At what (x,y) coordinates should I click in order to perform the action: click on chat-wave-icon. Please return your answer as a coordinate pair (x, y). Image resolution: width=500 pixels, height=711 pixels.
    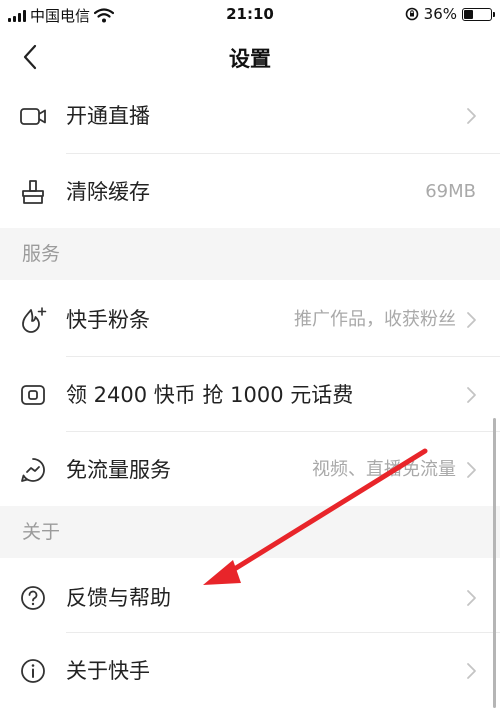
    Looking at the image, I should click on (33, 470).